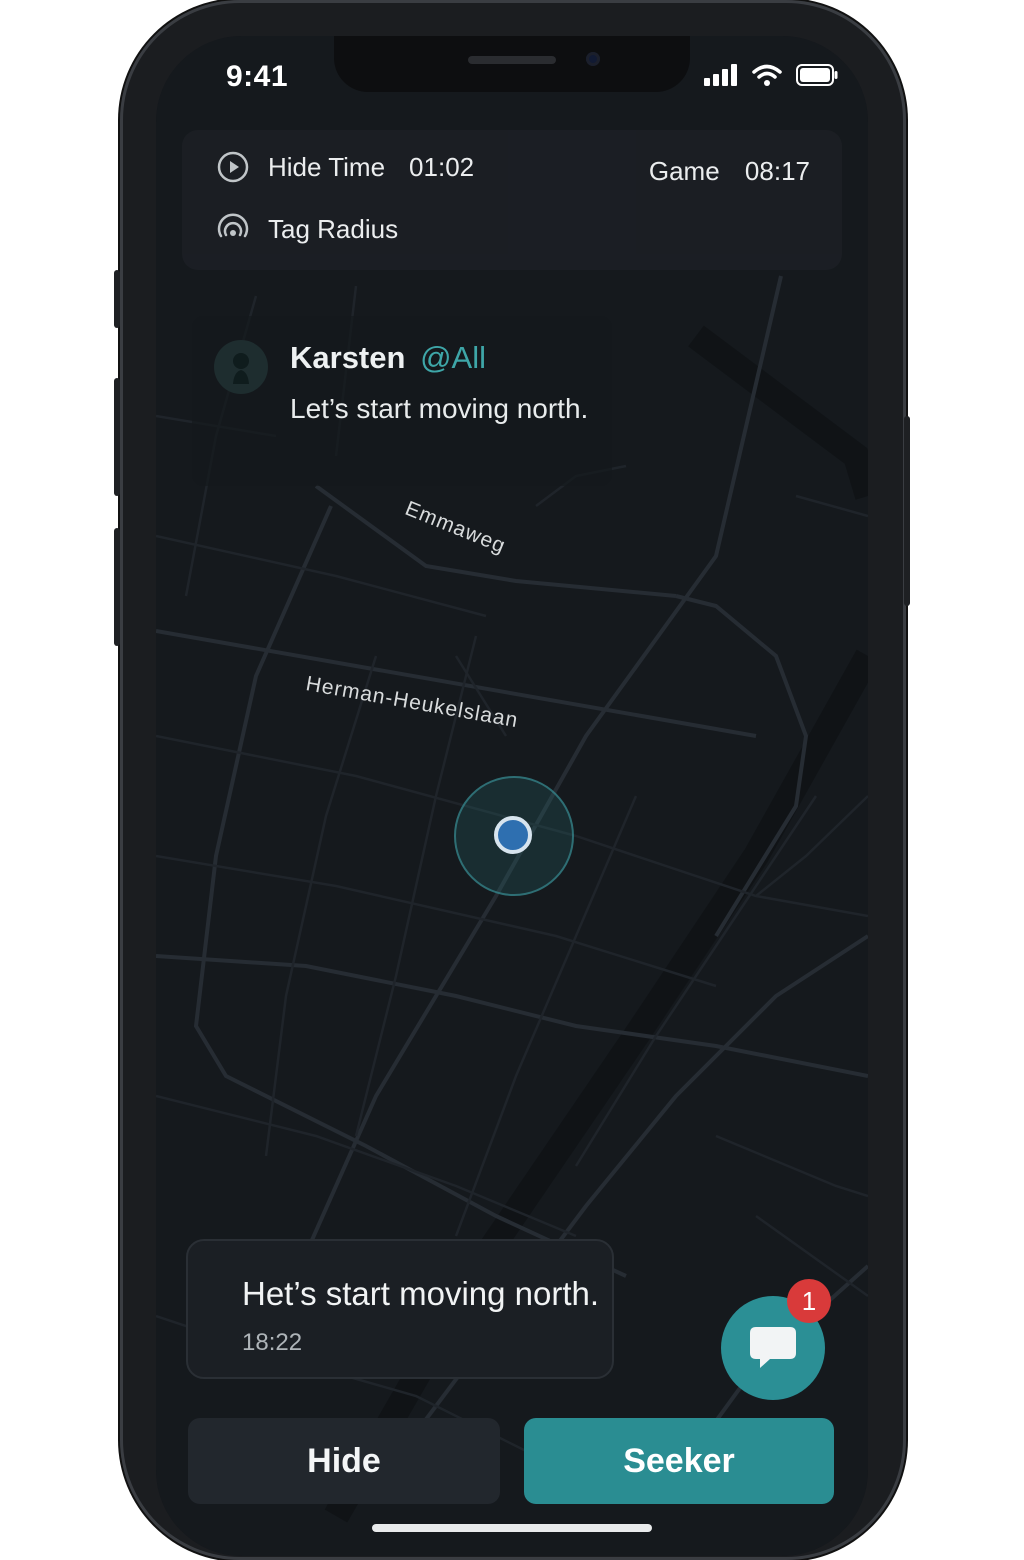 Image resolution: width=1024 pixels, height=1560 pixels. What do you see at coordinates (767, 75) in the screenshot?
I see `wifi-icon` at bounding box center [767, 75].